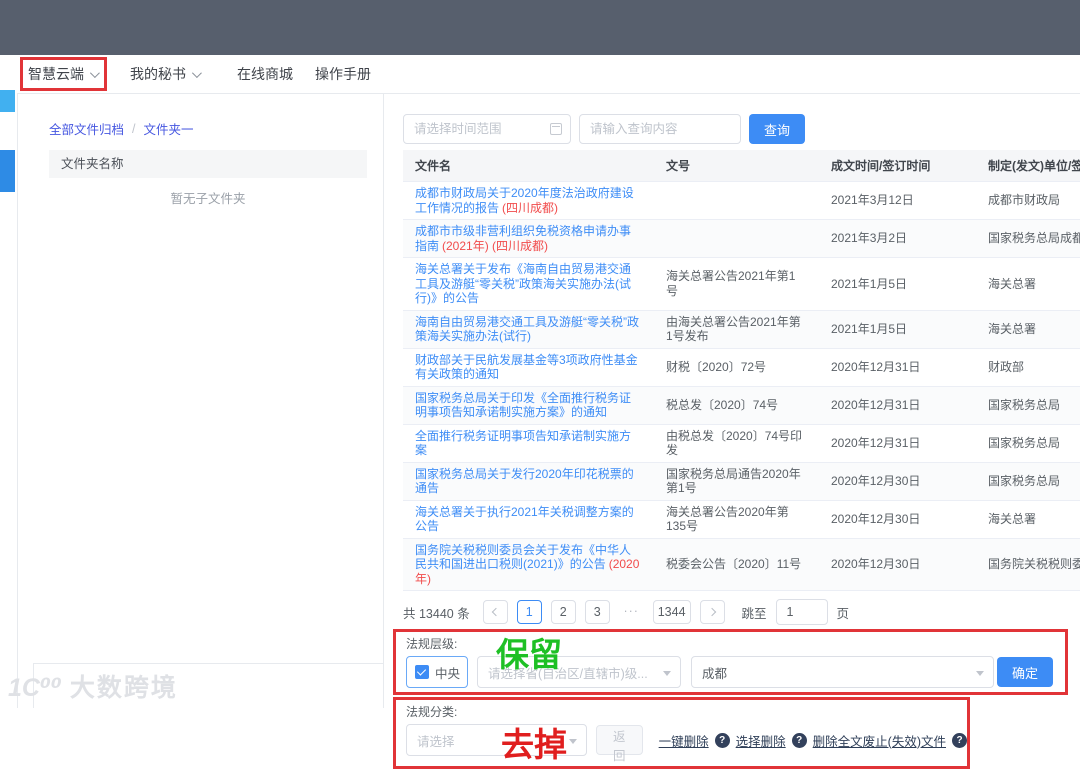  Describe the element at coordinates (534, 744) in the screenshot. I see `annotation-remove-text: 去掉` at that location.